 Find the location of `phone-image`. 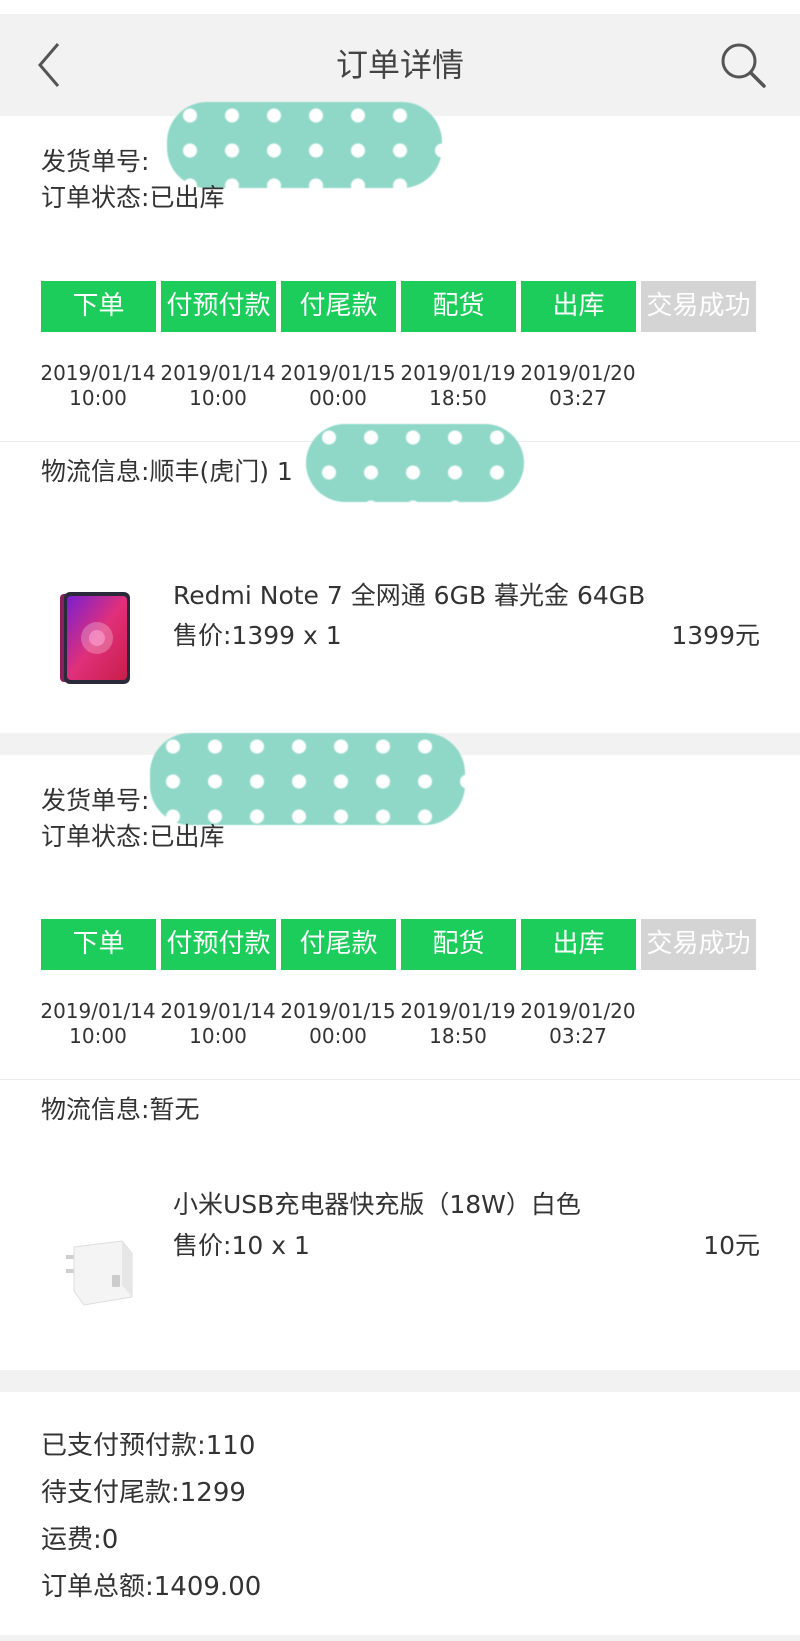

phone-image is located at coordinates (95, 638).